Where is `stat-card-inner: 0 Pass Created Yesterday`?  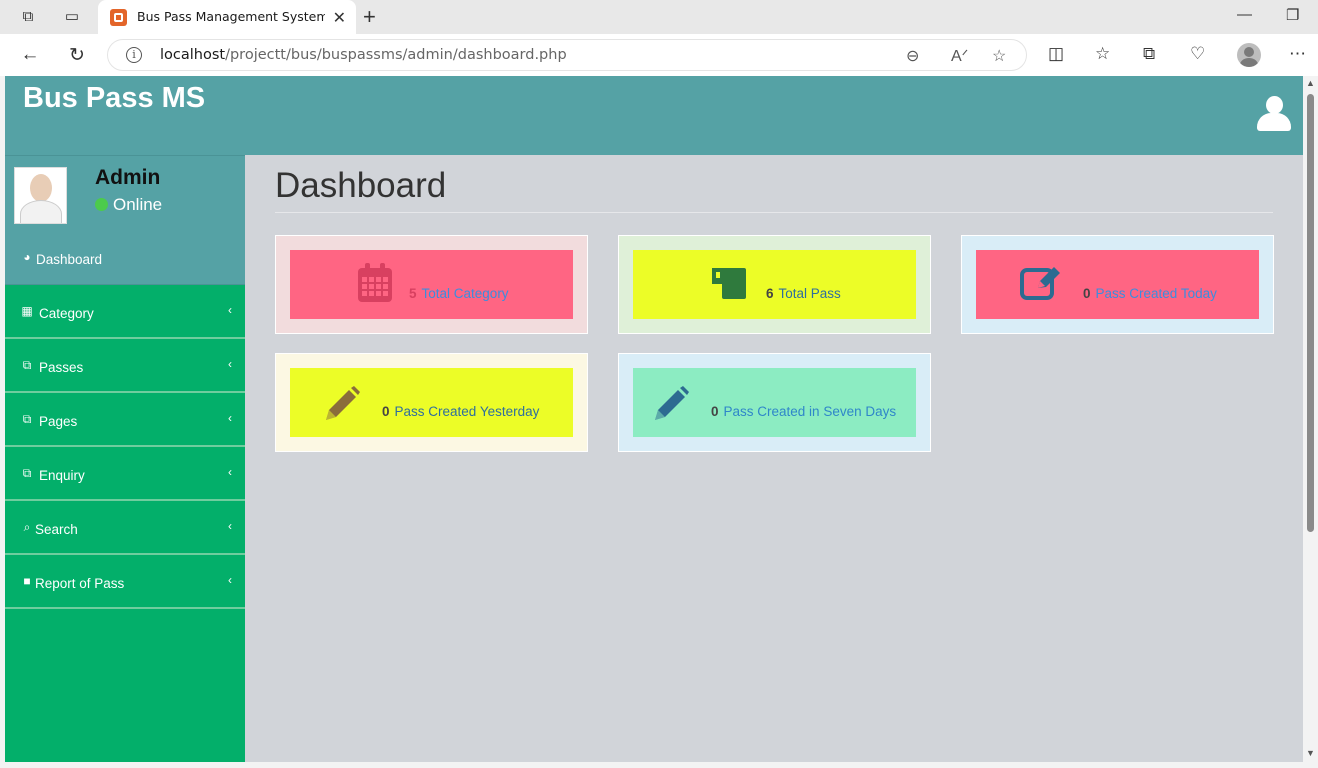
stat-card-inner: 0 Pass Created Yesterday is located at coordinates (431, 402).